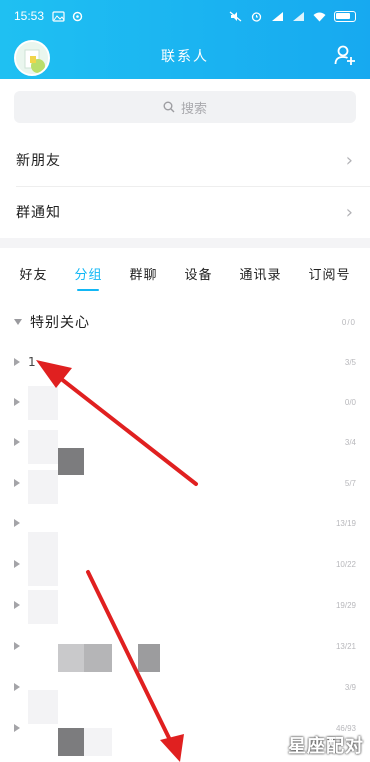 The image size is (370, 762). I want to click on image-notification-icon, so click(58, 16).